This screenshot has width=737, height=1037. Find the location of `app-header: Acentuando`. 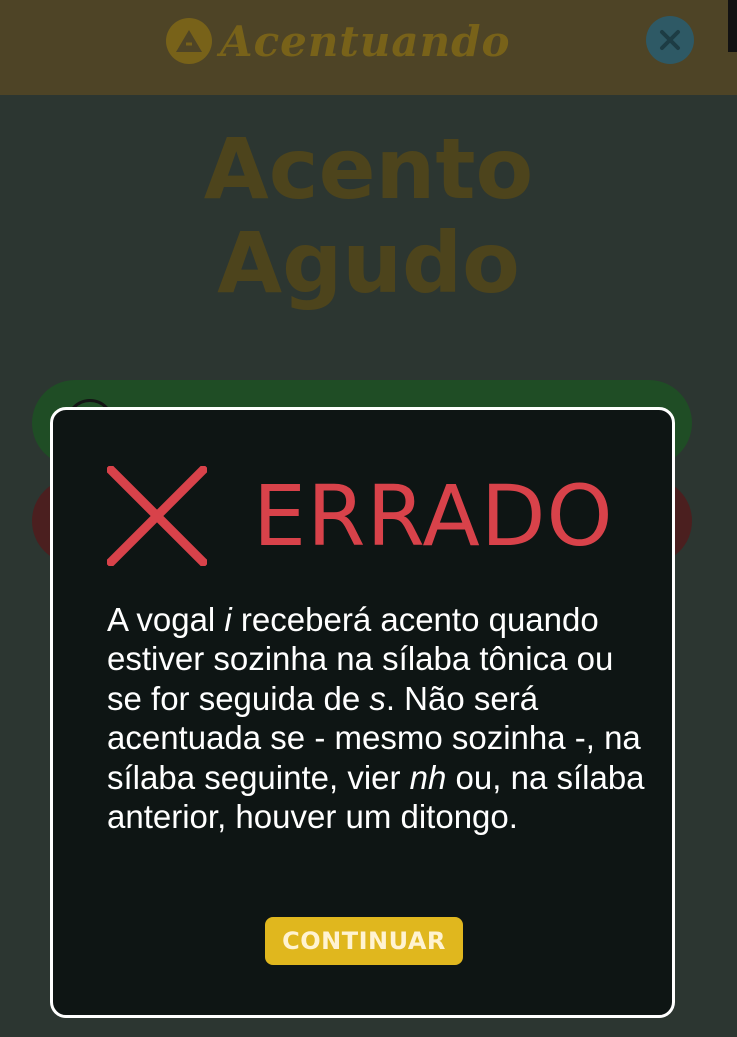

app-header: Acentuando is located at coordinates (368, 47).